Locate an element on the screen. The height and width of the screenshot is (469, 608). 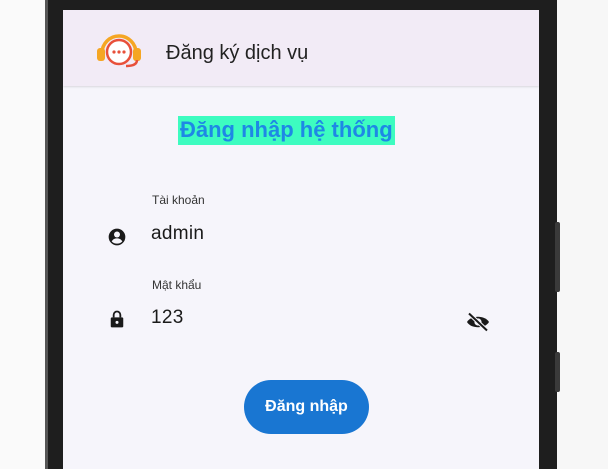
login-button: Đăng nhập is located at coordinates (306, 407).